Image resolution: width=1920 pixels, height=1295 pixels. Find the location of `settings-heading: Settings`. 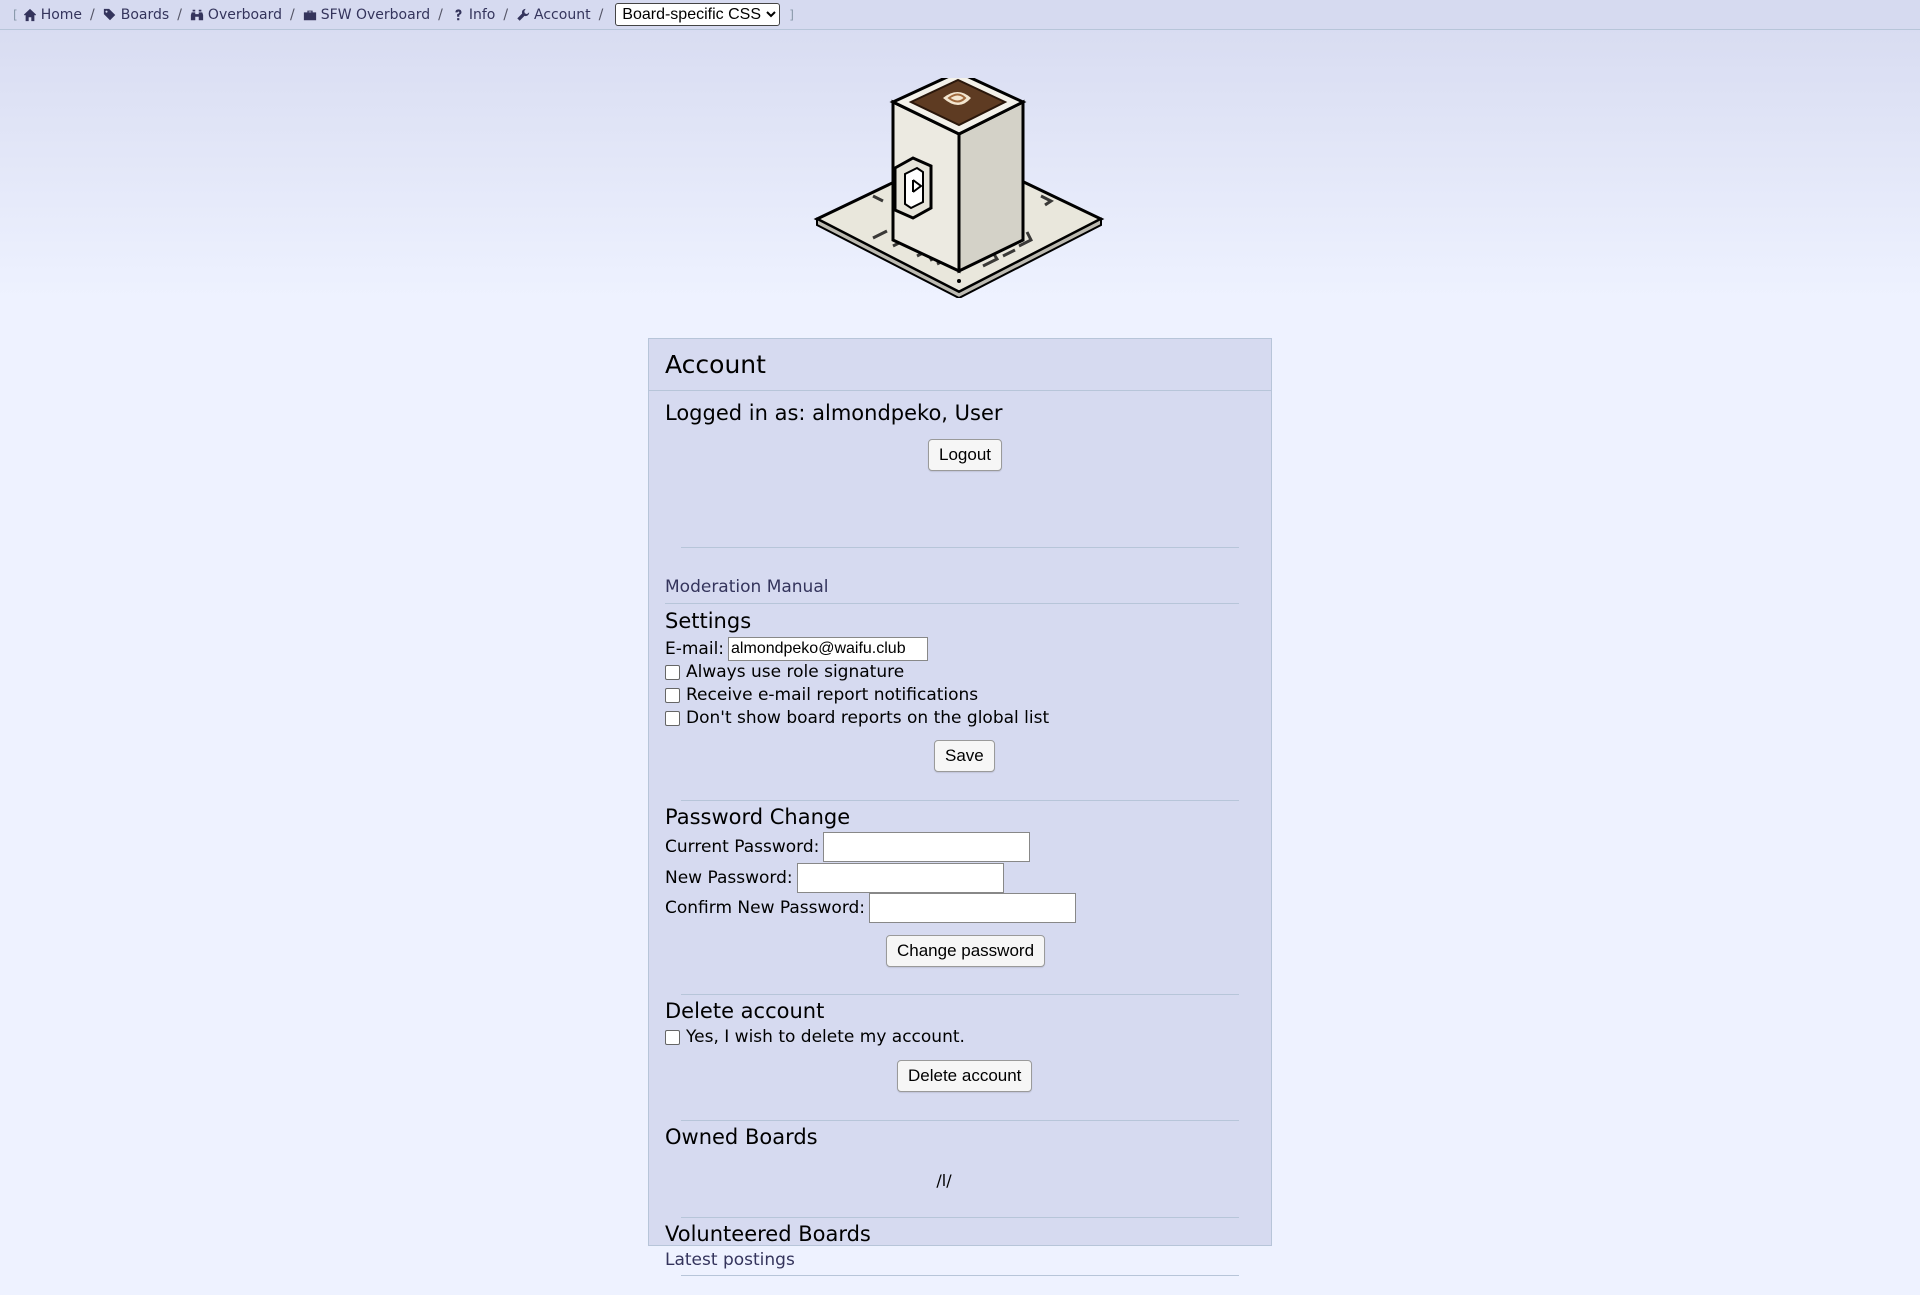

settings-heading: Settings is located at coordinates (708, 621).